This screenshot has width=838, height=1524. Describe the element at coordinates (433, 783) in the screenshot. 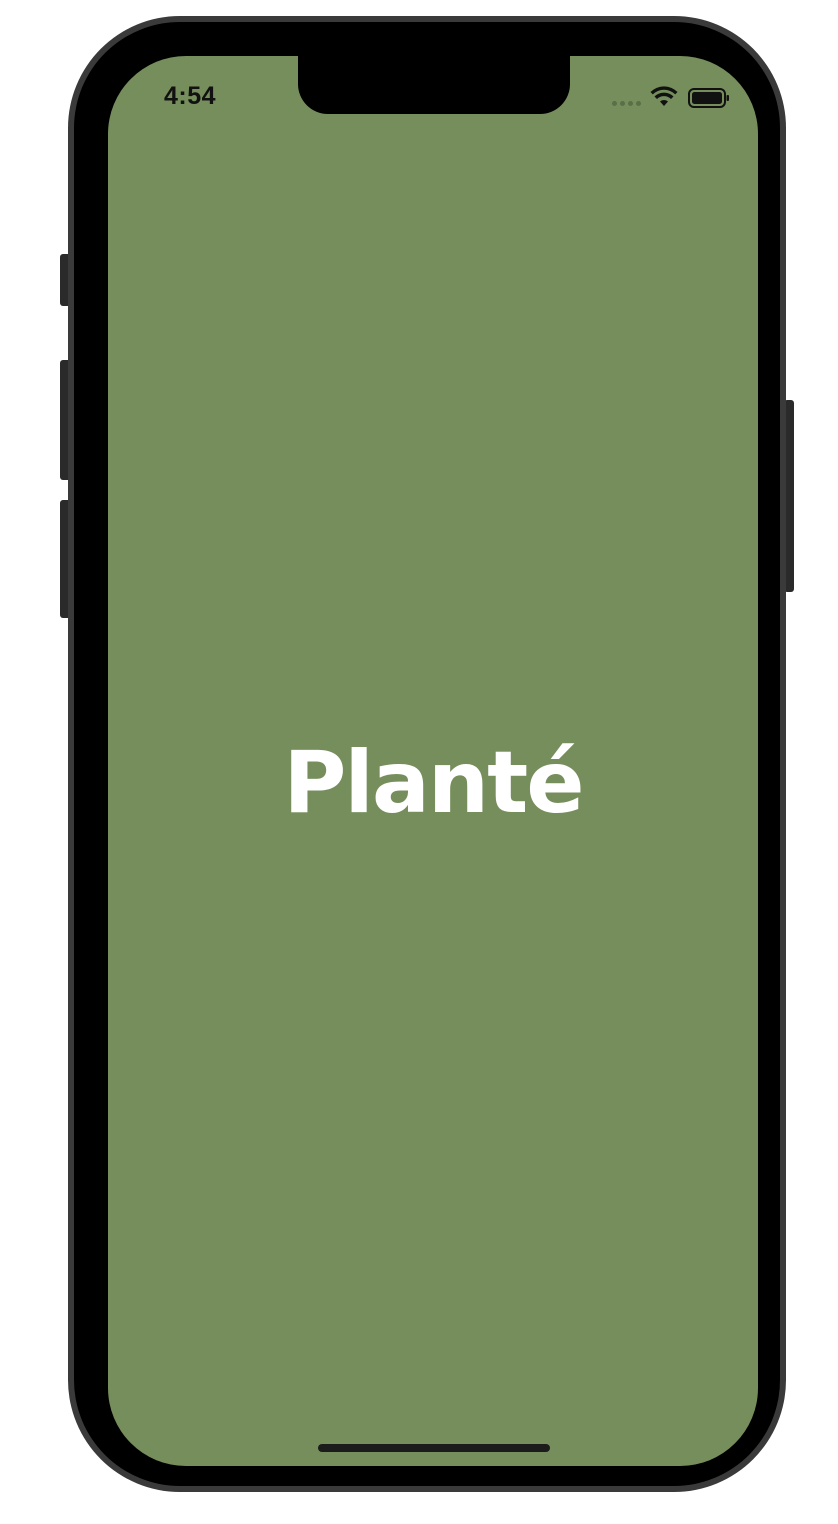

I see `app-name-title: Planté` at that location.